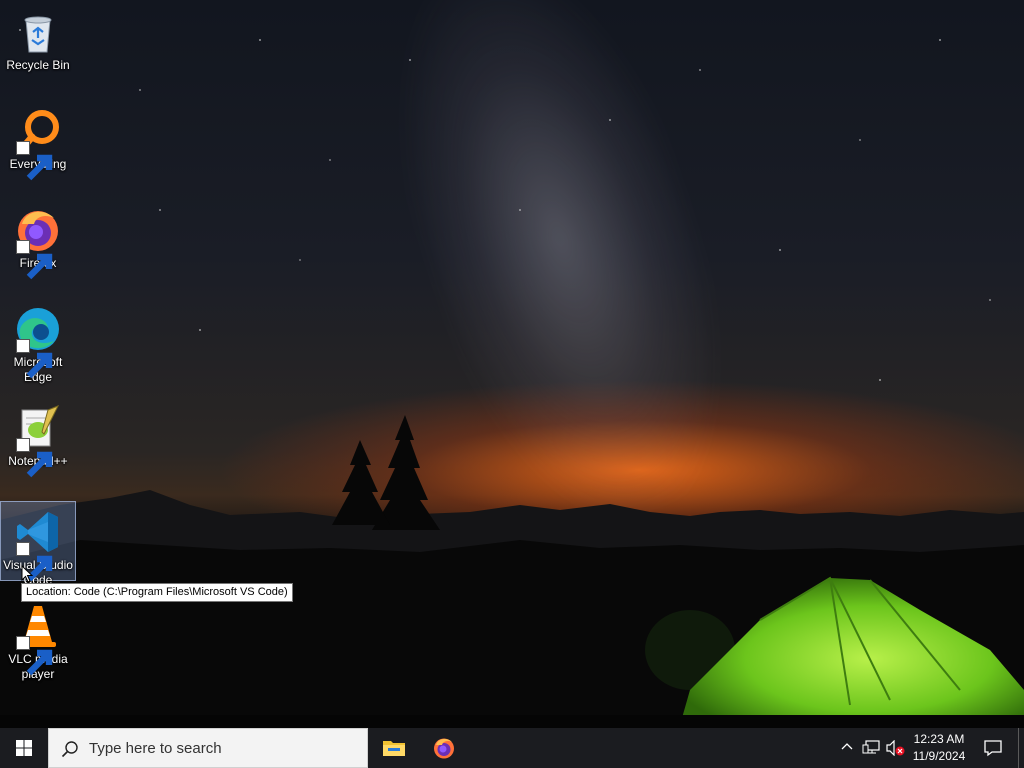  I want to click on mouse-cursor-icon, so click(27, 574).